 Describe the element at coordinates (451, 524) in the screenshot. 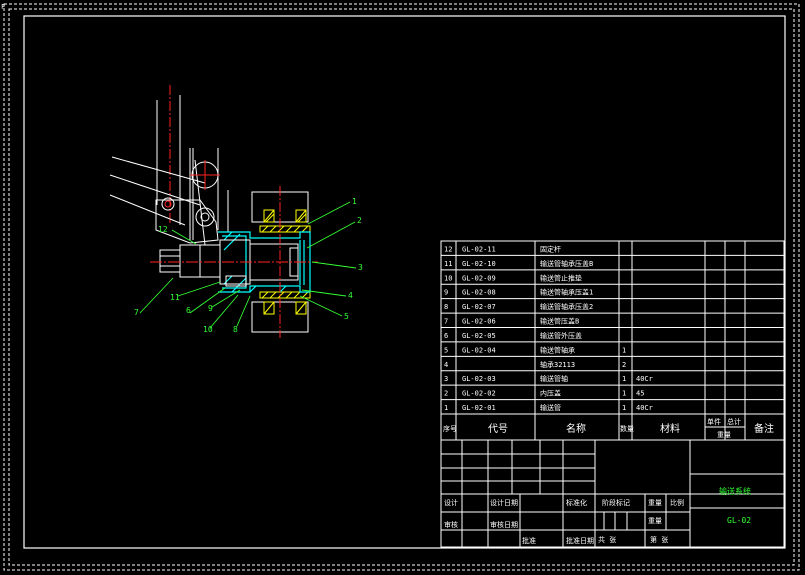

I see `tb-check: 审核` at that location.